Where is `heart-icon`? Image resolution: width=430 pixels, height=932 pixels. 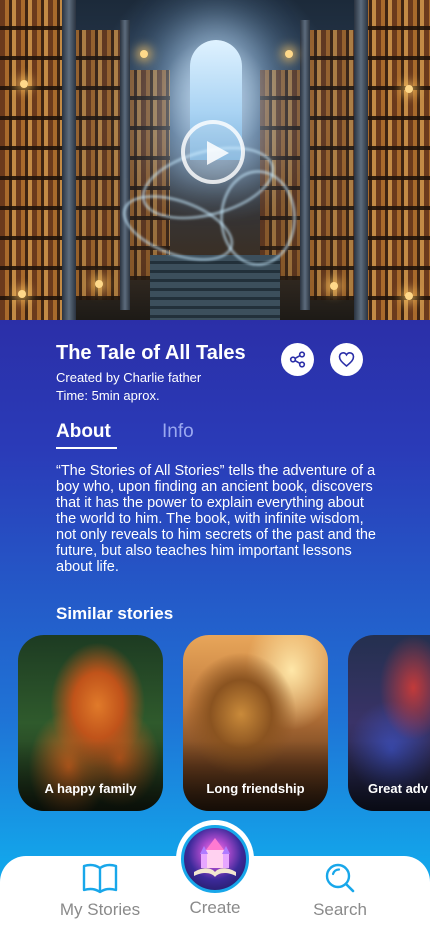 heart-icon is located at coordinates (346, 359).